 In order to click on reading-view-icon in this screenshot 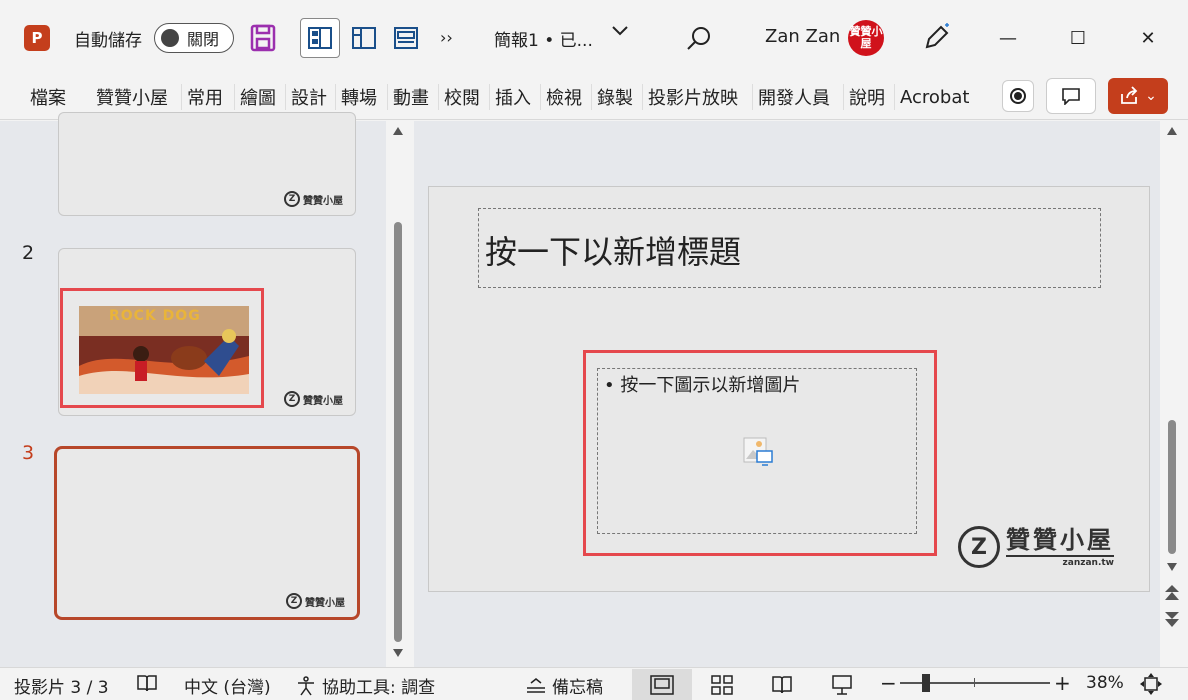, I will do `click(406, 38)`.